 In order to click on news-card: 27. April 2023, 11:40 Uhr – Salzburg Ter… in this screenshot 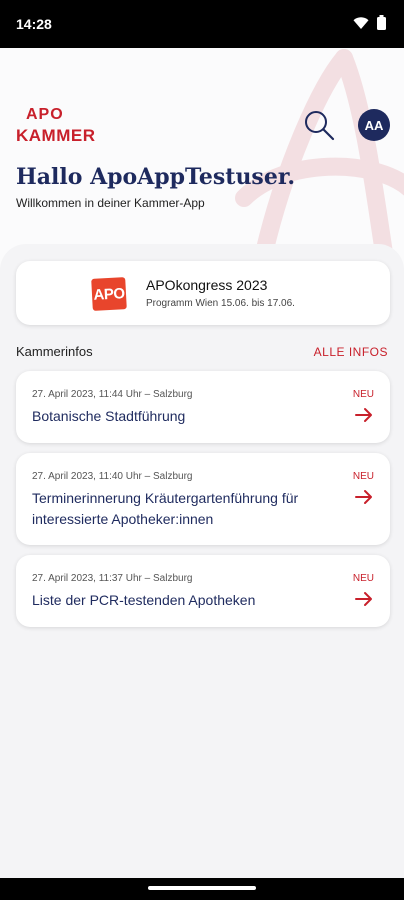, I will do `click(203, 499)`.